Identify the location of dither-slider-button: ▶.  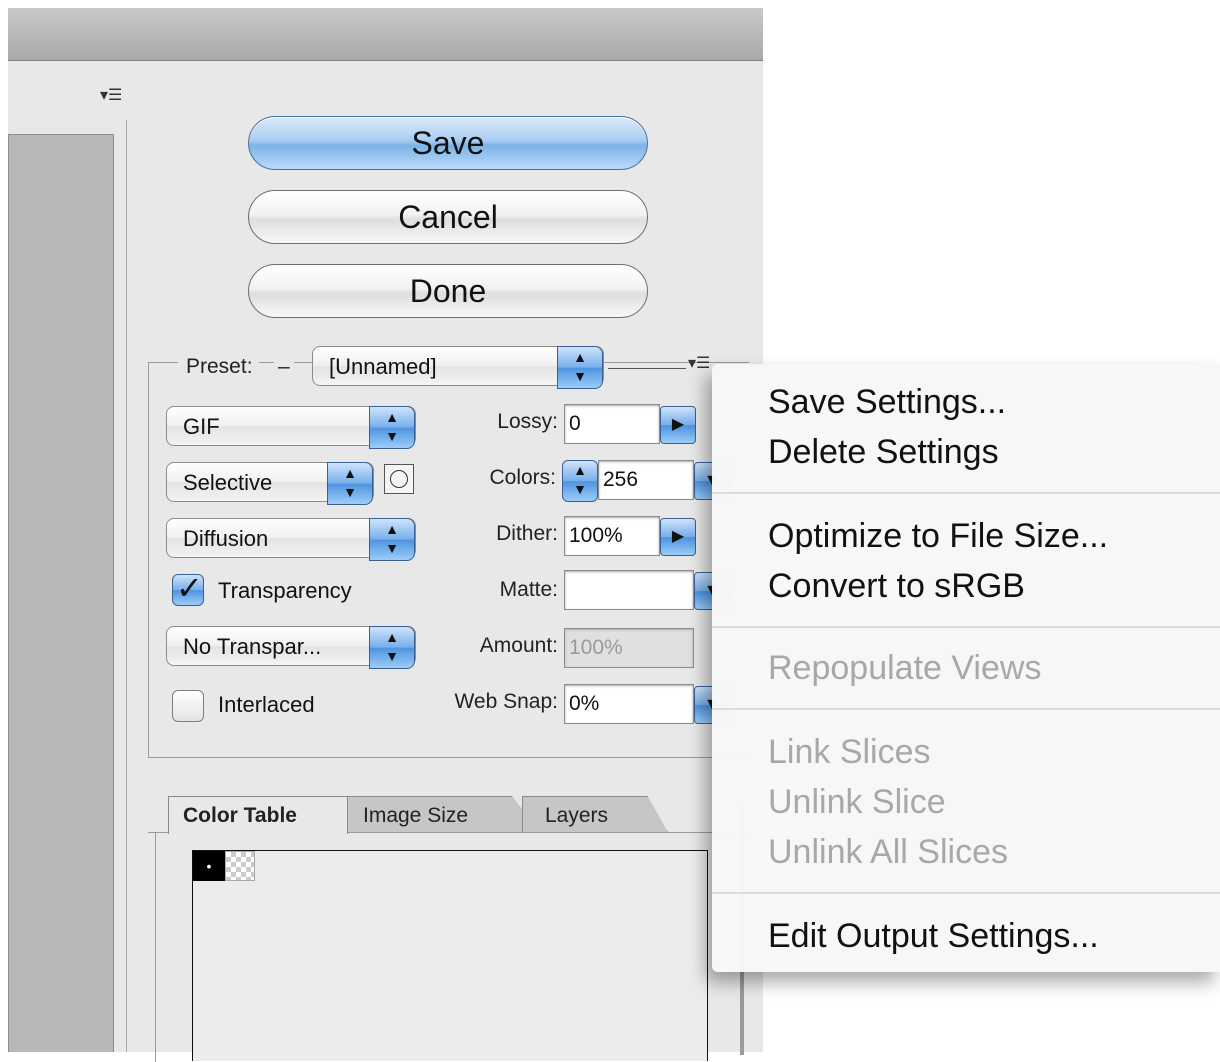
(678, 537).